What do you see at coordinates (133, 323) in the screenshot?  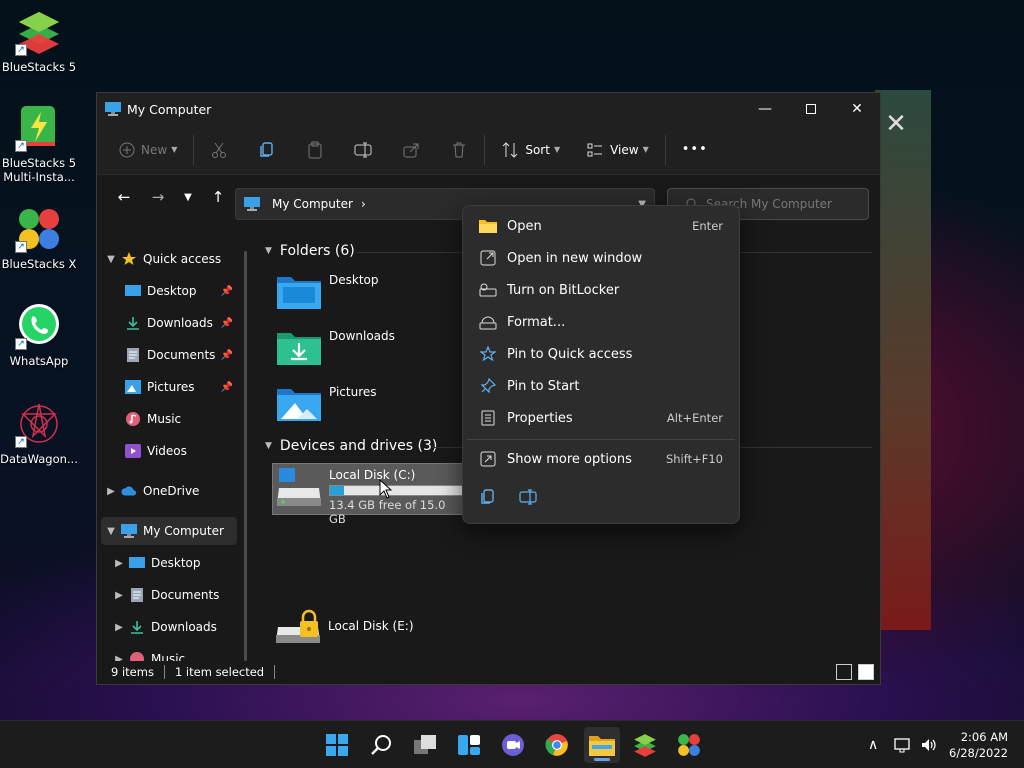 I see `download-icon` at bounding box center [133, 323].